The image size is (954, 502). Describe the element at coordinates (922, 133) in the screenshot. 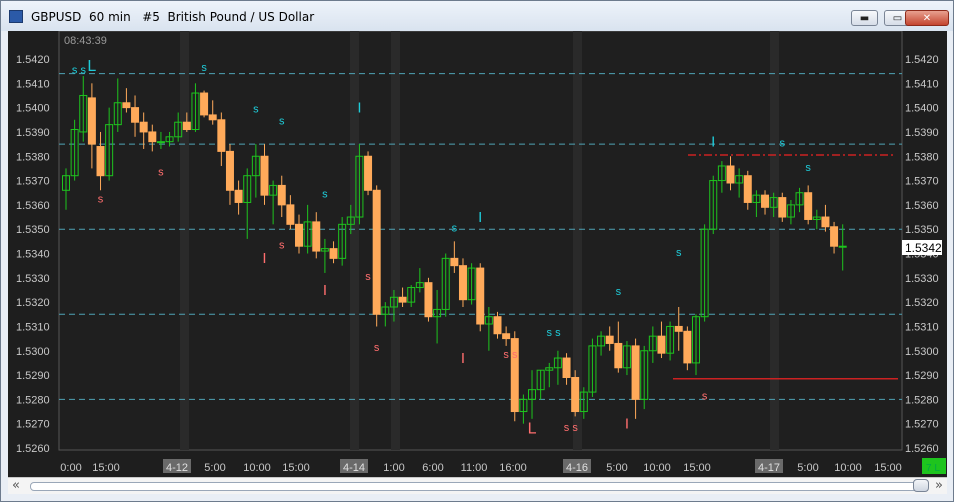

I see `y-tick-right: 1.5390` at that location.